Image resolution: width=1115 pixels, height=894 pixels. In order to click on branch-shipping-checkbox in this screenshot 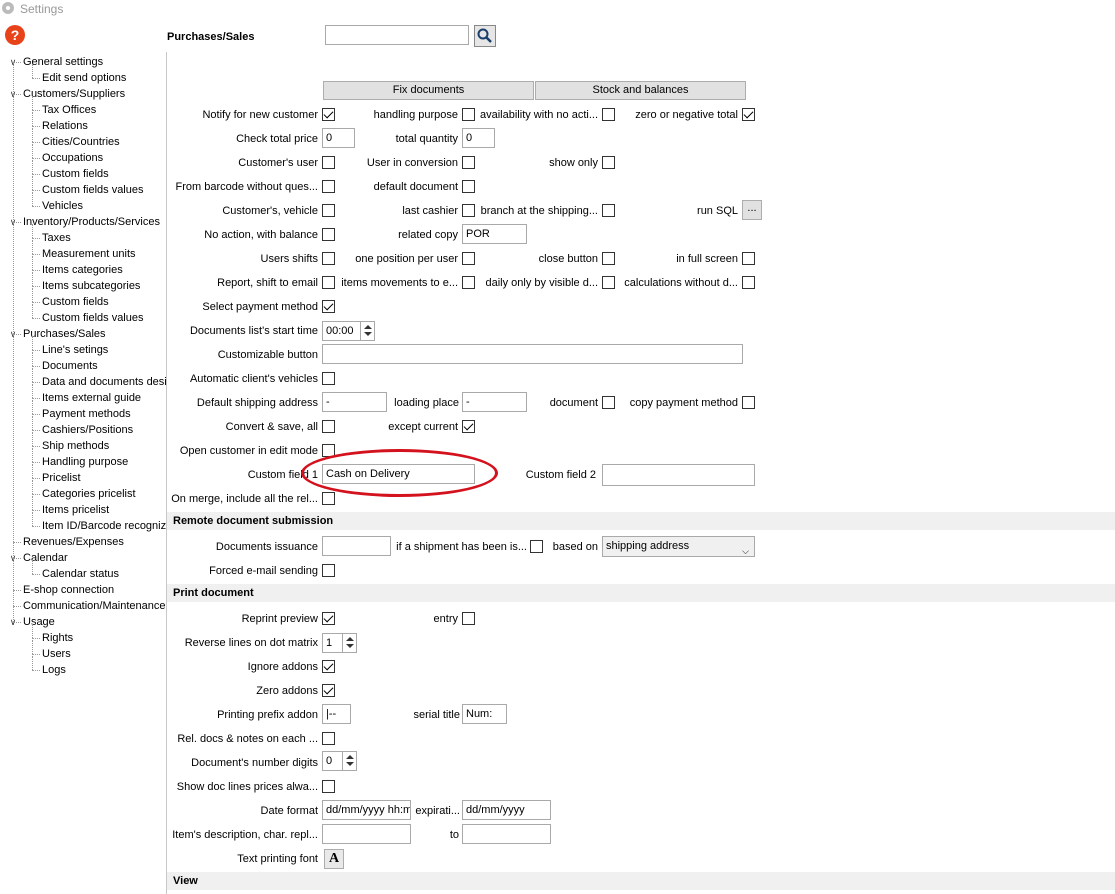, I will do `click(608, 210)`.